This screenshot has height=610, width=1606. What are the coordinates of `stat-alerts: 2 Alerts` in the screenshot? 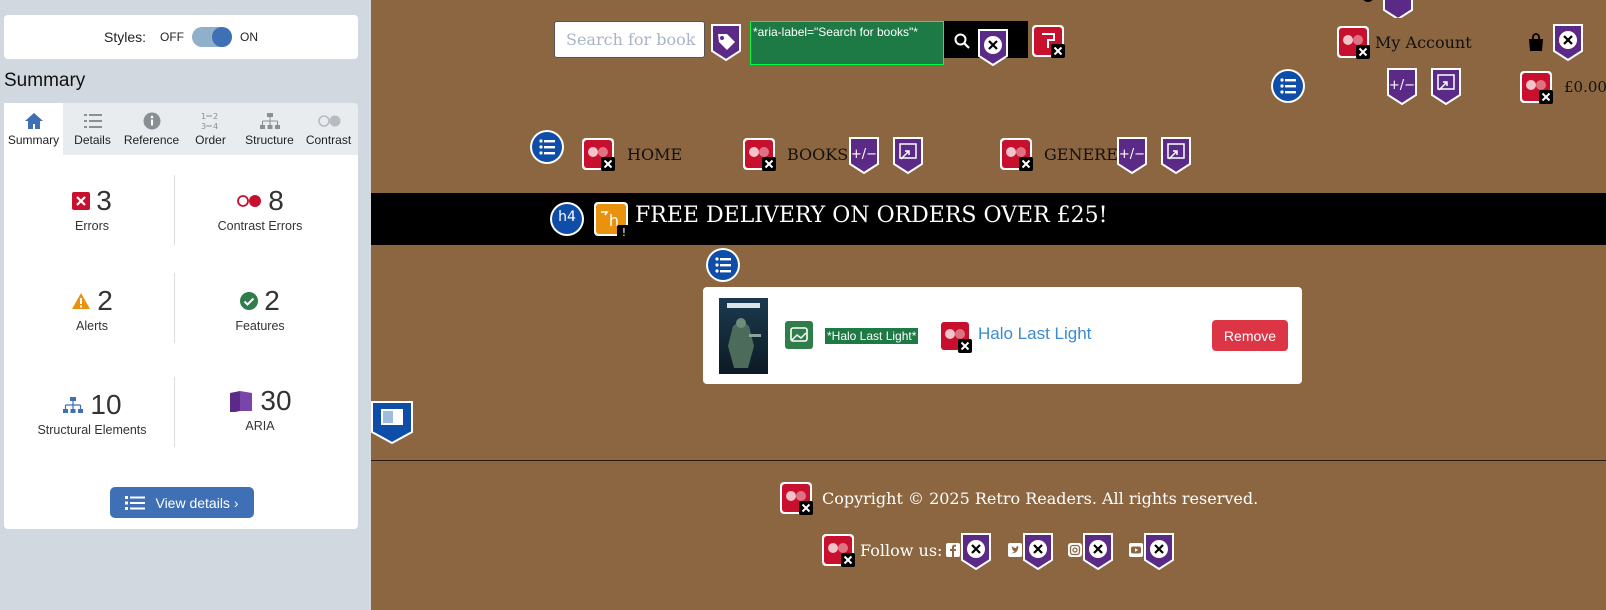 It's located at (92, 309).